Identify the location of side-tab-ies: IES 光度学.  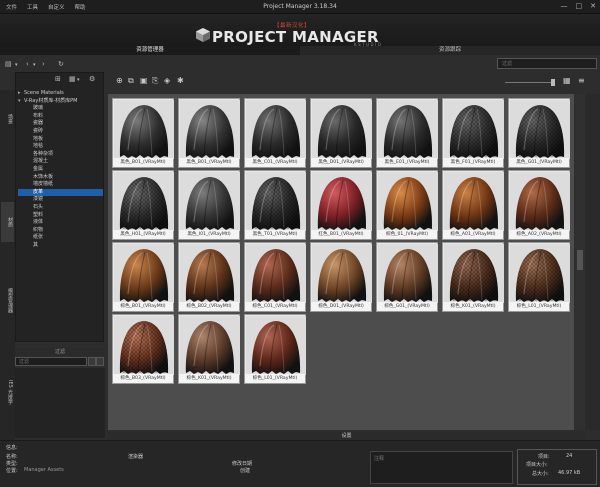
(7, 392).